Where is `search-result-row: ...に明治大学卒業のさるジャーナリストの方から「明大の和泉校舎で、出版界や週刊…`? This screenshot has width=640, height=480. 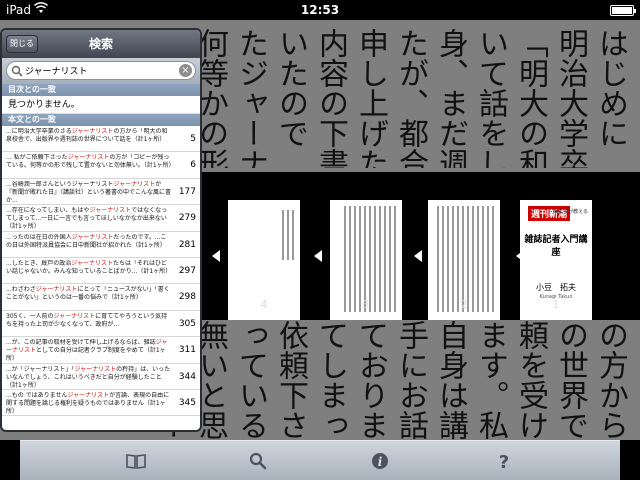 search-result-row: ...に明治大学卒業のさるジャーナリストの方から「明大の和泉校舎で、出版界や週刊… is located at coordinates (101, 139).